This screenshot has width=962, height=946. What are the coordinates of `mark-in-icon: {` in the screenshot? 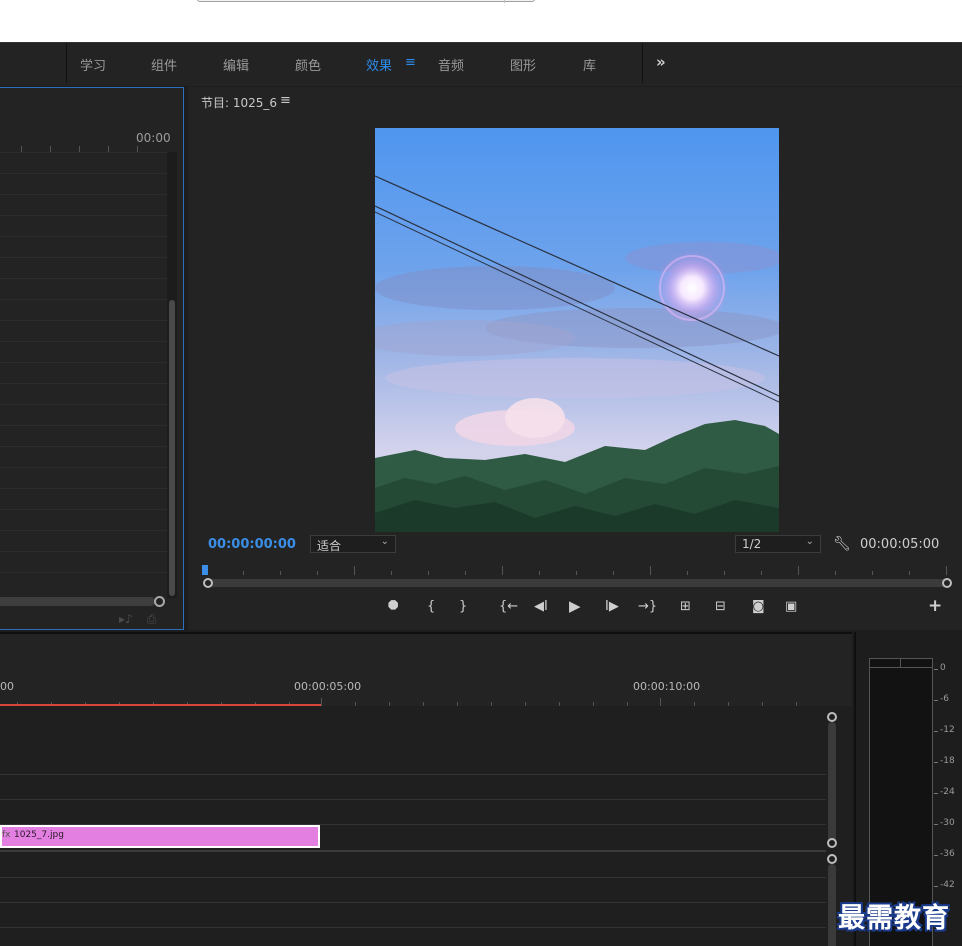 It's located at (431, 606).